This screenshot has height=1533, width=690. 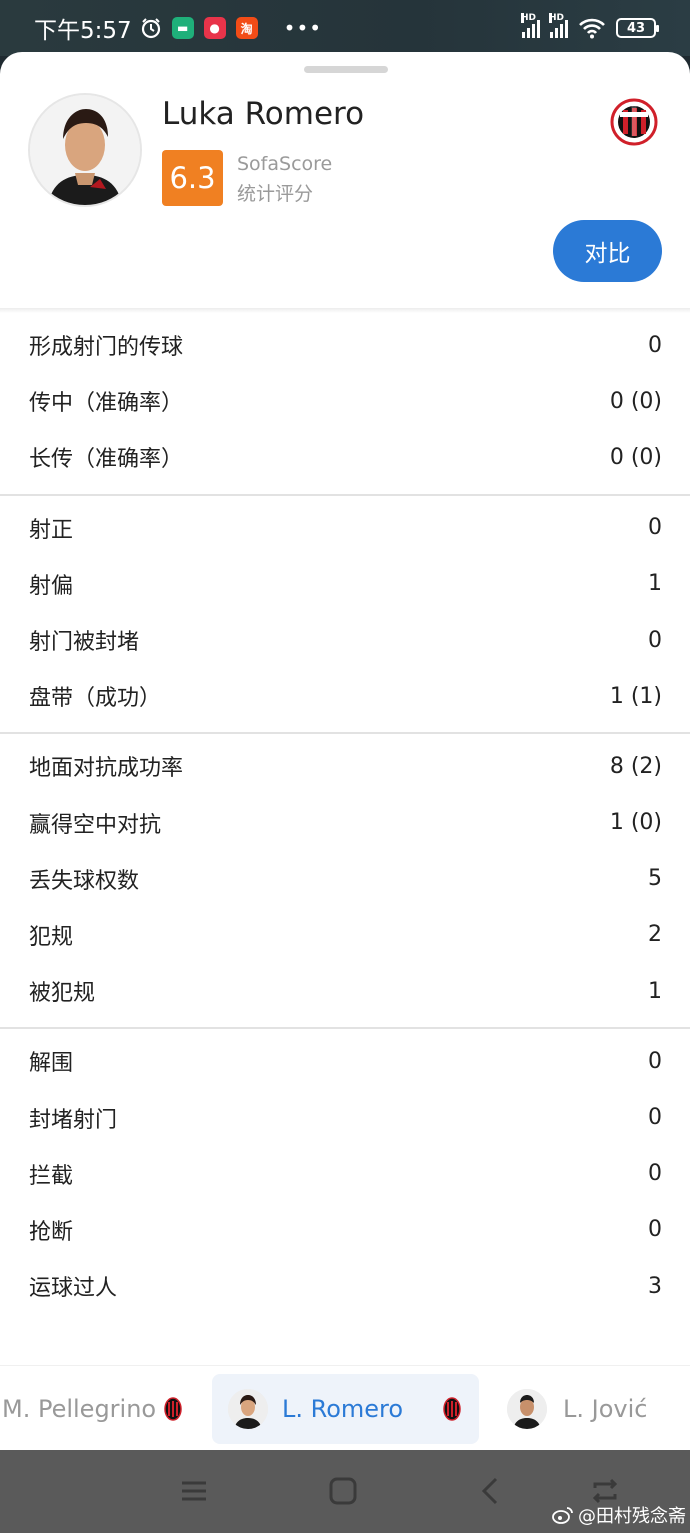 What do you see at coordinates (51, 1064) in the screenshot?
I see `stat-label: 解围` at bounding box center [51, 1064].